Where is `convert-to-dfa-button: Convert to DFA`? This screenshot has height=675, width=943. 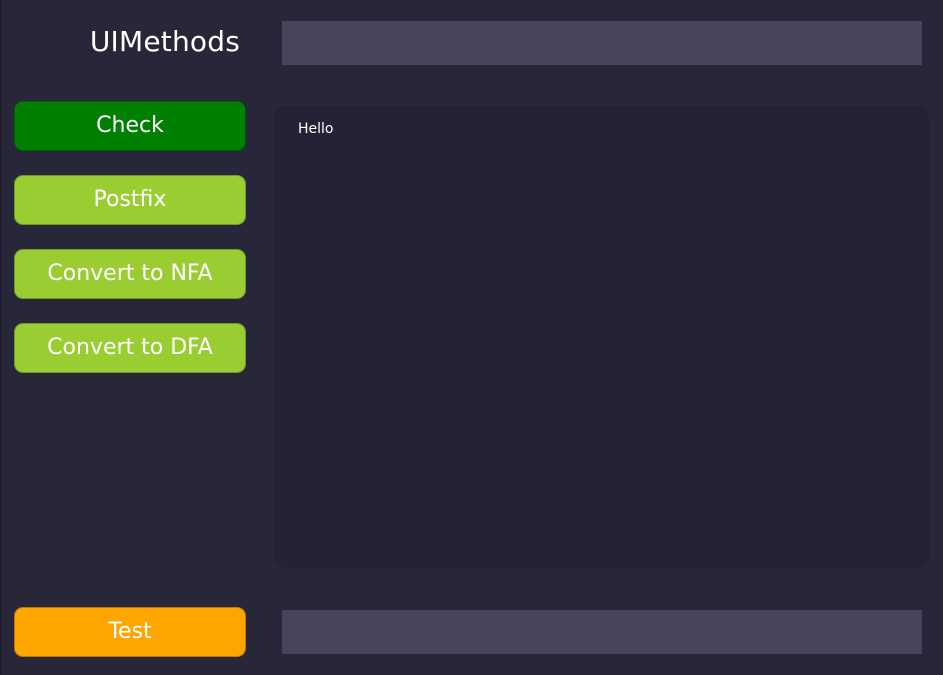 convert-to-dfa-button: Convert to DFA is located at coordinates (130, 348).